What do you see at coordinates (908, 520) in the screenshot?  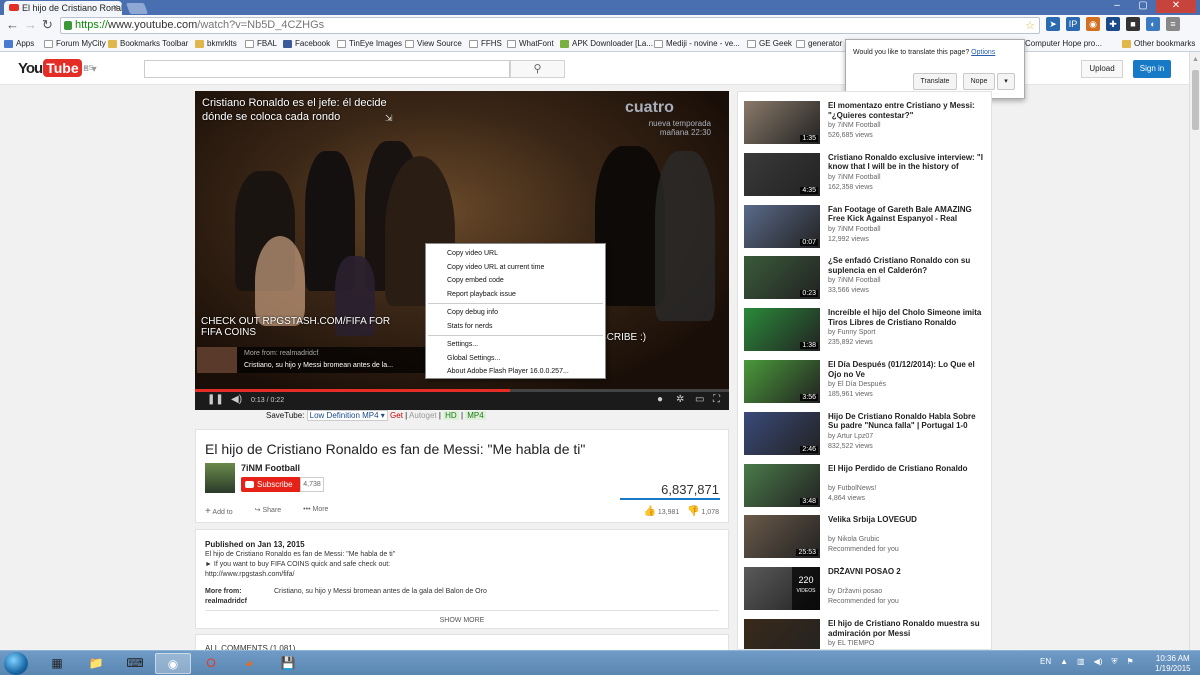 I see `related-video-title: Velika Srbija LOVEGUD` at bounding box center [908, 520].